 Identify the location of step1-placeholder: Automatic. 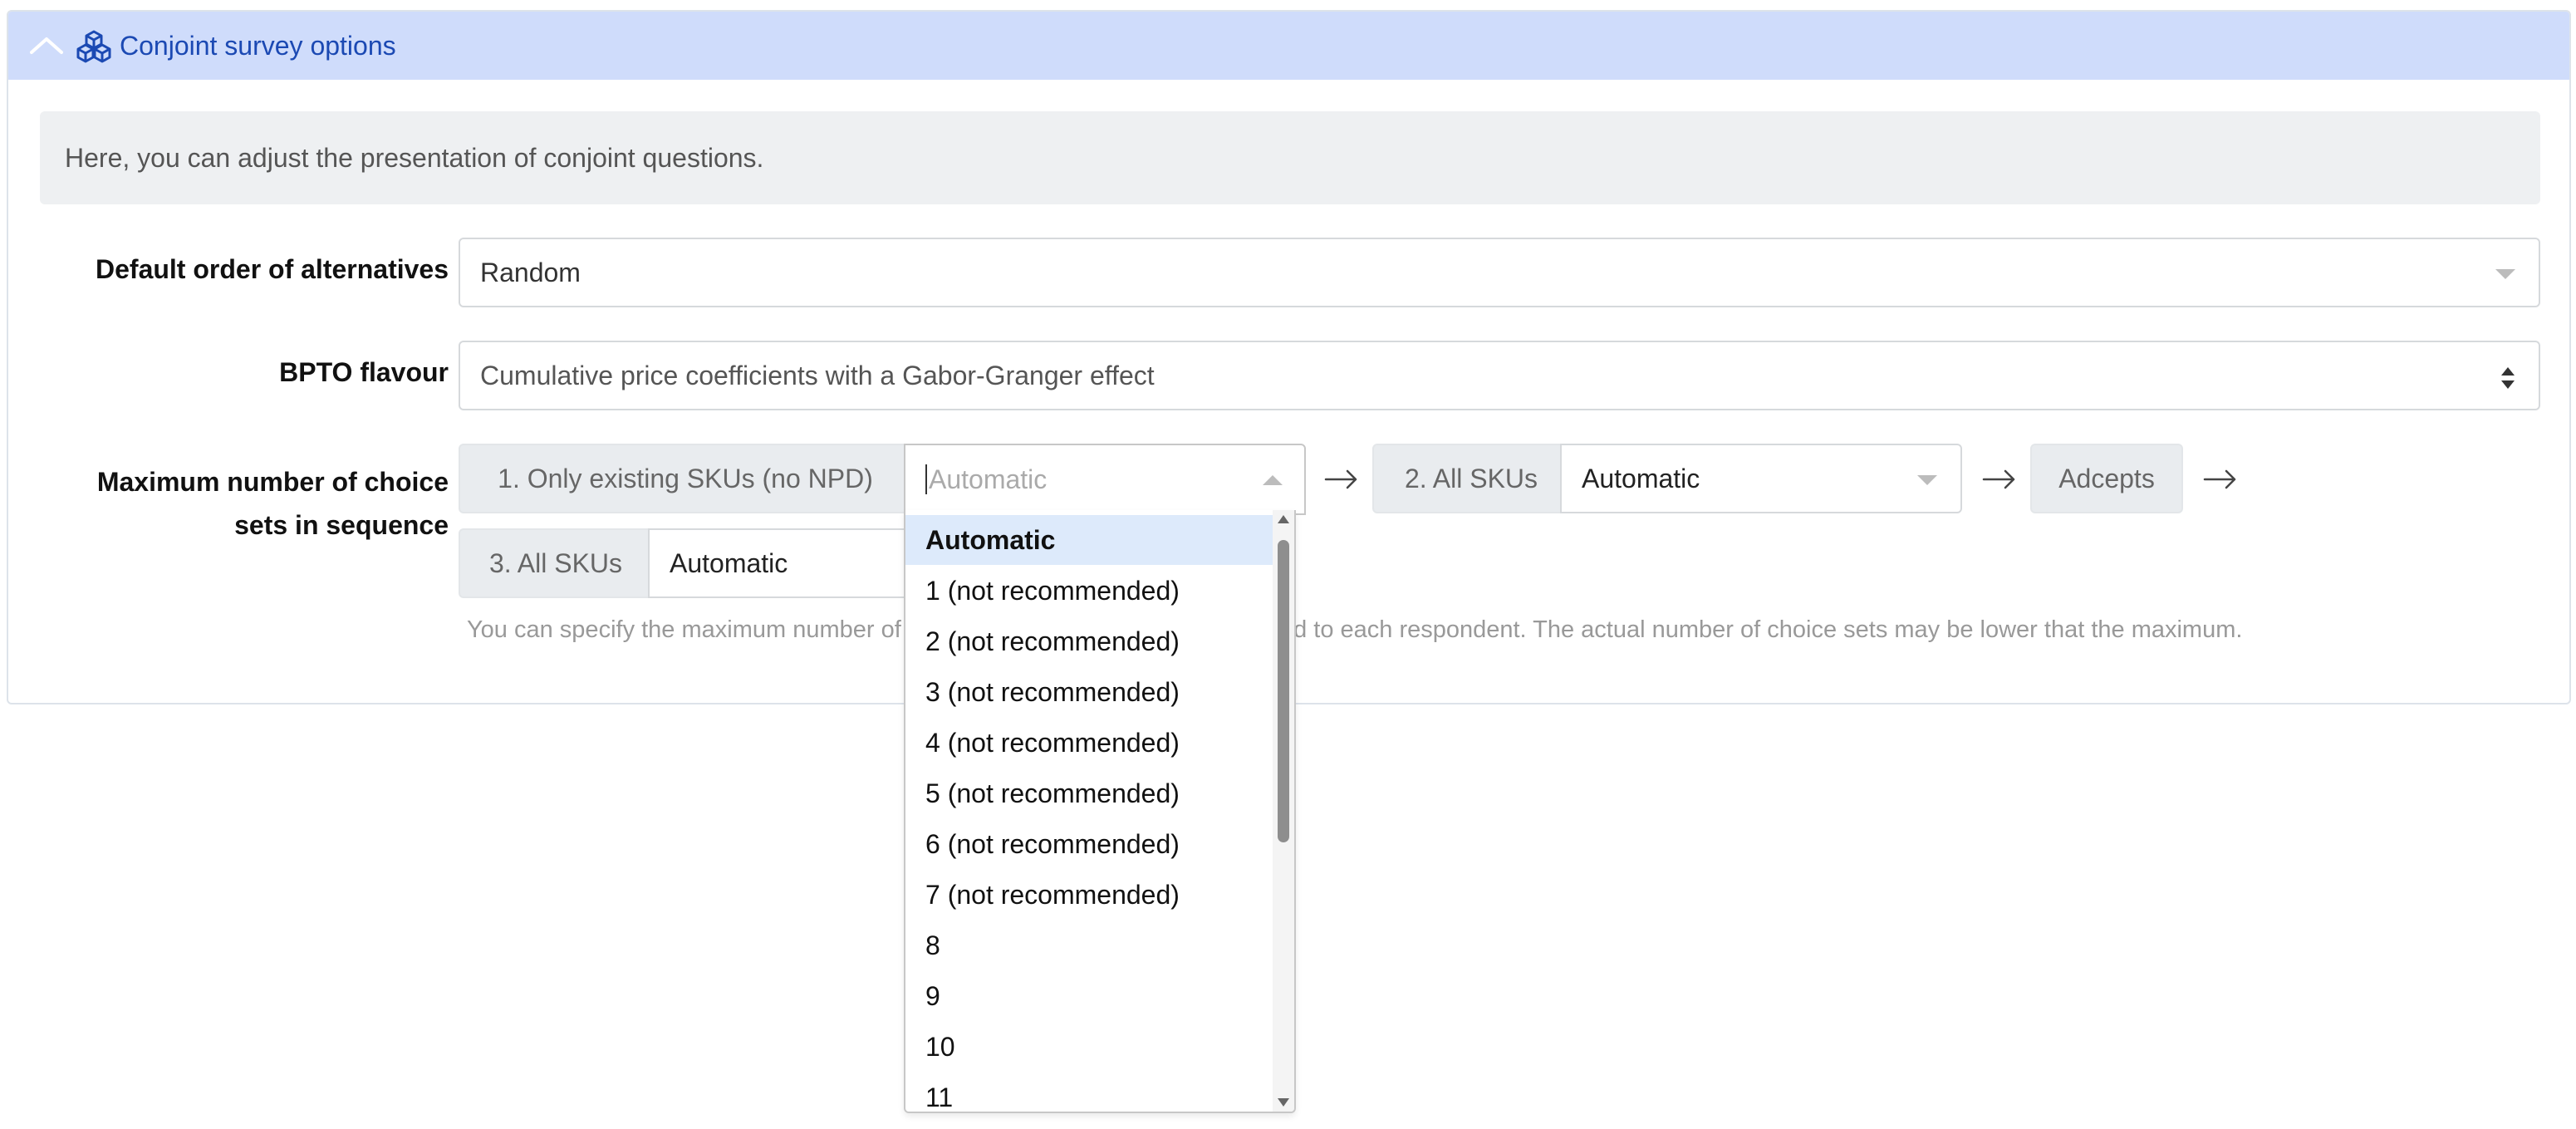
(988, 479).